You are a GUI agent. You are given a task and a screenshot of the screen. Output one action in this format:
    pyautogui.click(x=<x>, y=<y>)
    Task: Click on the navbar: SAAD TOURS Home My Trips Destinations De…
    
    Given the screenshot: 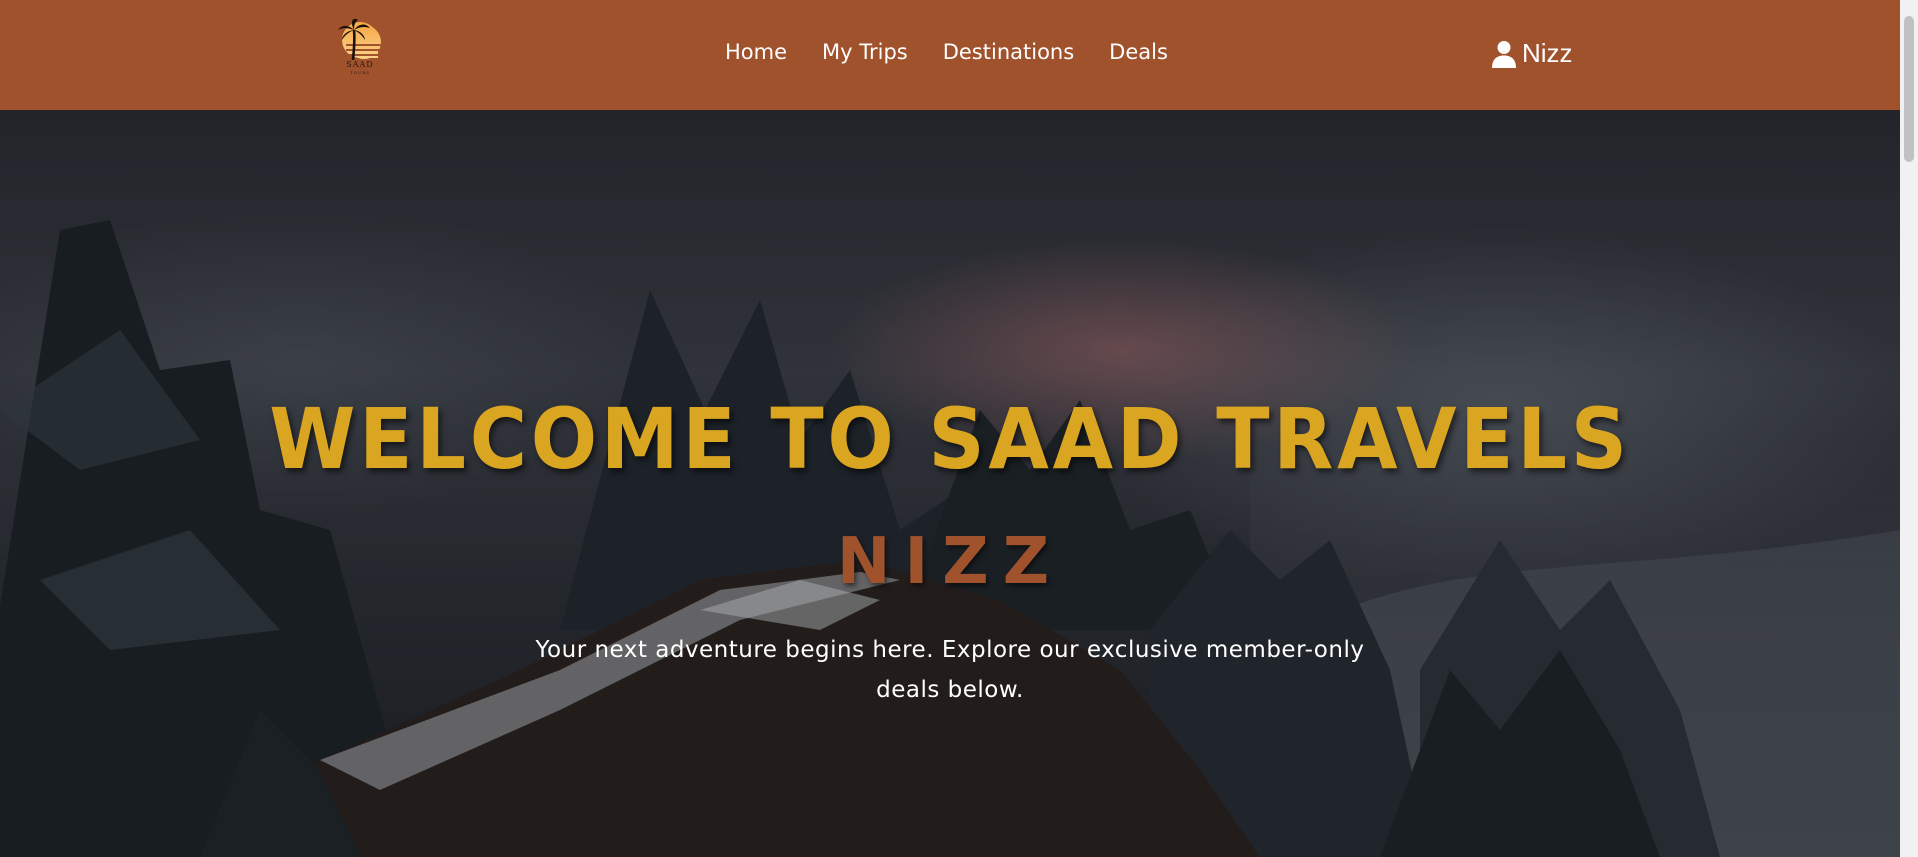 What is the action you would take?
    pyautogui.click(x=950, y=55)
    